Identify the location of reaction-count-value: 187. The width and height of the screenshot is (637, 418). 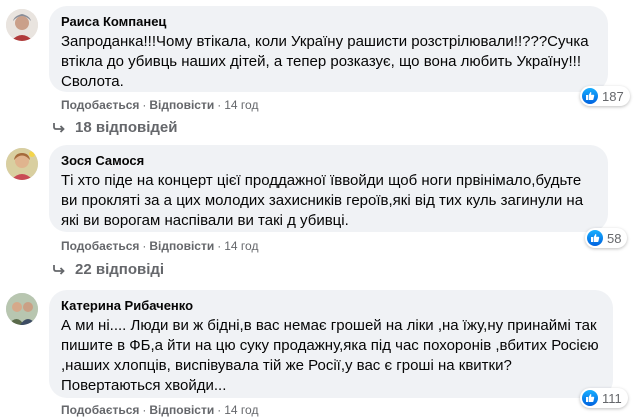
(613, 96).